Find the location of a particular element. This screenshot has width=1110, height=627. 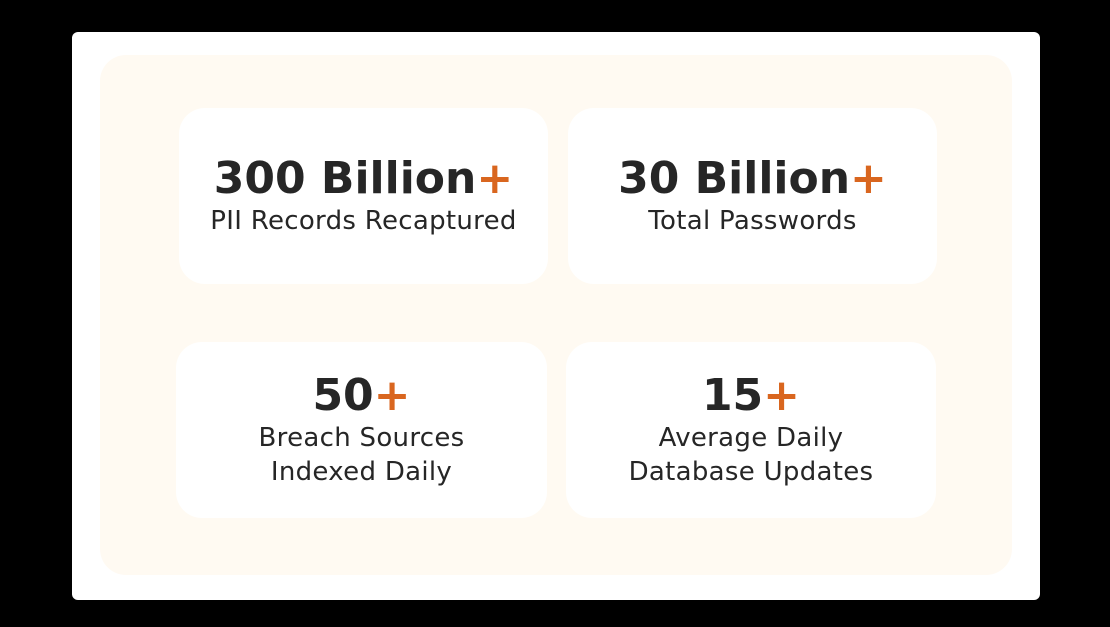

stat-label-line-1: Average Daily is located at coordinates (751, 438).